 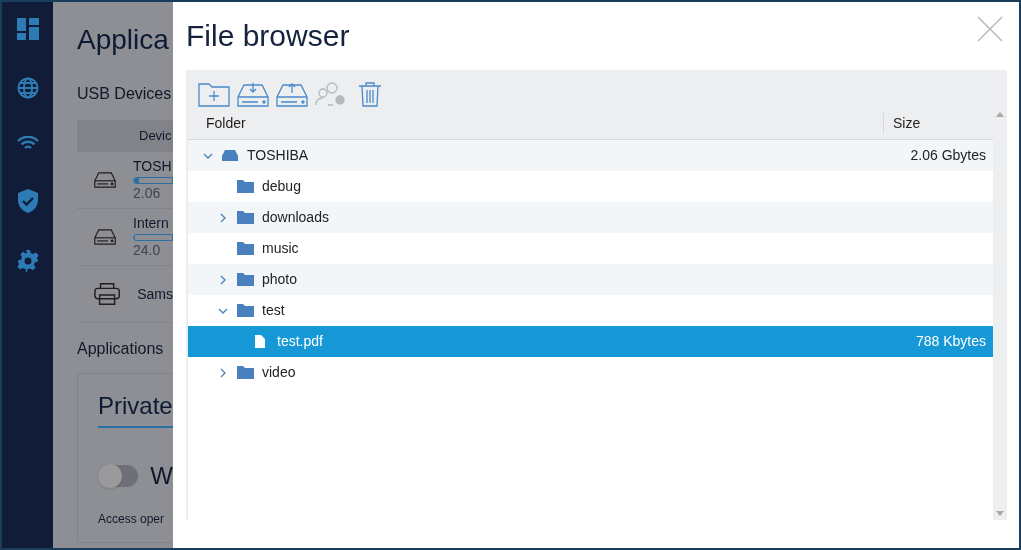 I want to click on section-heading: Applications, so click(x=120, y=349).